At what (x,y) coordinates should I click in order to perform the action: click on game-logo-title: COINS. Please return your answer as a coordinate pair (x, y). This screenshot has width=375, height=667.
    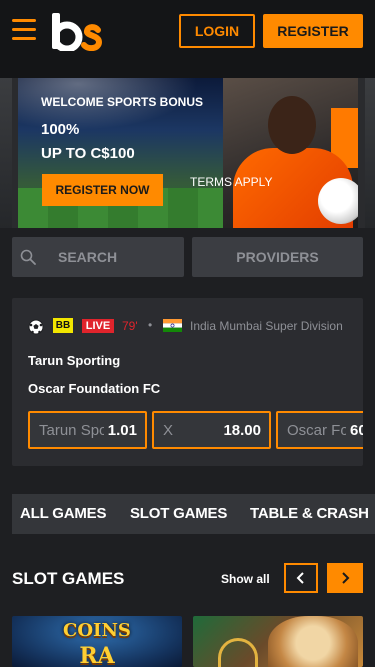
    Looking at the image, I should click on (97, 630).